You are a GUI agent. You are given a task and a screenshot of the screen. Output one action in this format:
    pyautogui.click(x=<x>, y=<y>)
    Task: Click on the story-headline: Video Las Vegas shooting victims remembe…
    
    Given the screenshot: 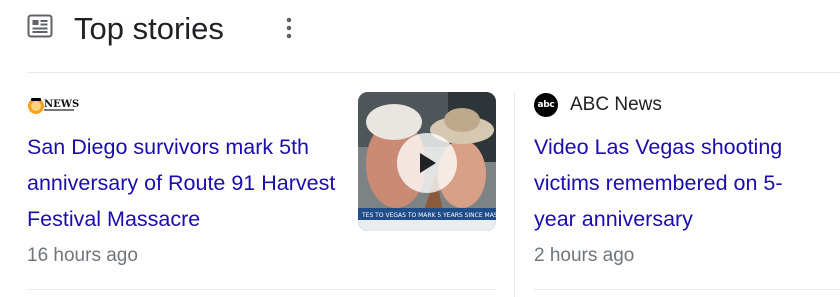 What is the action you would take?
    pyautogui.click(x=679, y=183)
    